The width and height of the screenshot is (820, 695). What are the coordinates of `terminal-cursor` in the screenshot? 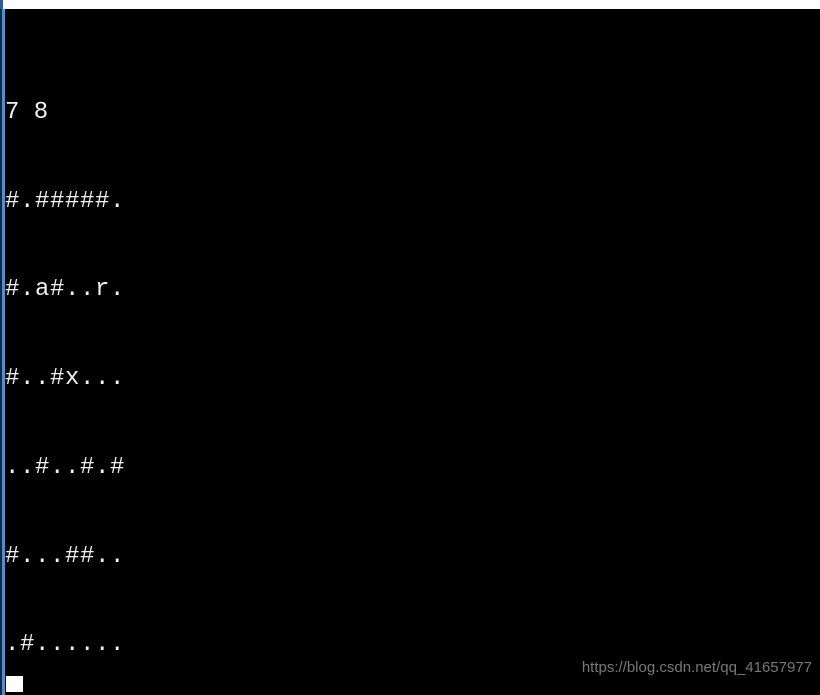 It's located at (14, 684).